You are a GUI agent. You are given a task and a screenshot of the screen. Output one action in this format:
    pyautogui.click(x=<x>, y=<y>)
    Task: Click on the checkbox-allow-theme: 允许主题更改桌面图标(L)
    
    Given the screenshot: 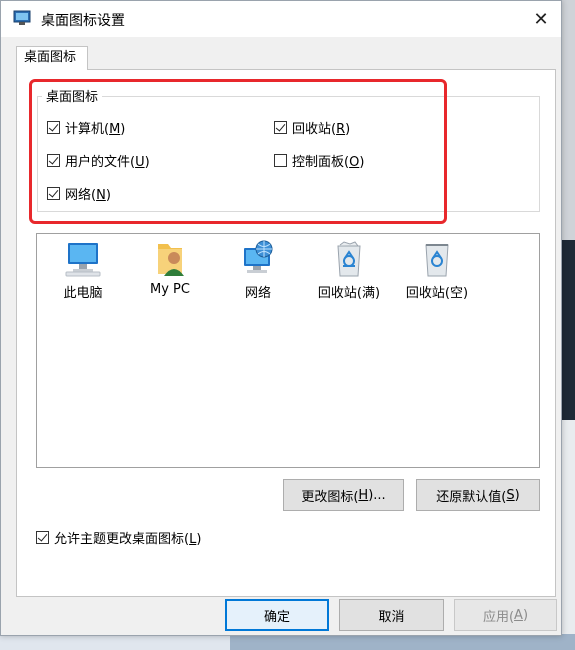 What is the action you would take?
    pyautogui.click(x=118, y=537)
    